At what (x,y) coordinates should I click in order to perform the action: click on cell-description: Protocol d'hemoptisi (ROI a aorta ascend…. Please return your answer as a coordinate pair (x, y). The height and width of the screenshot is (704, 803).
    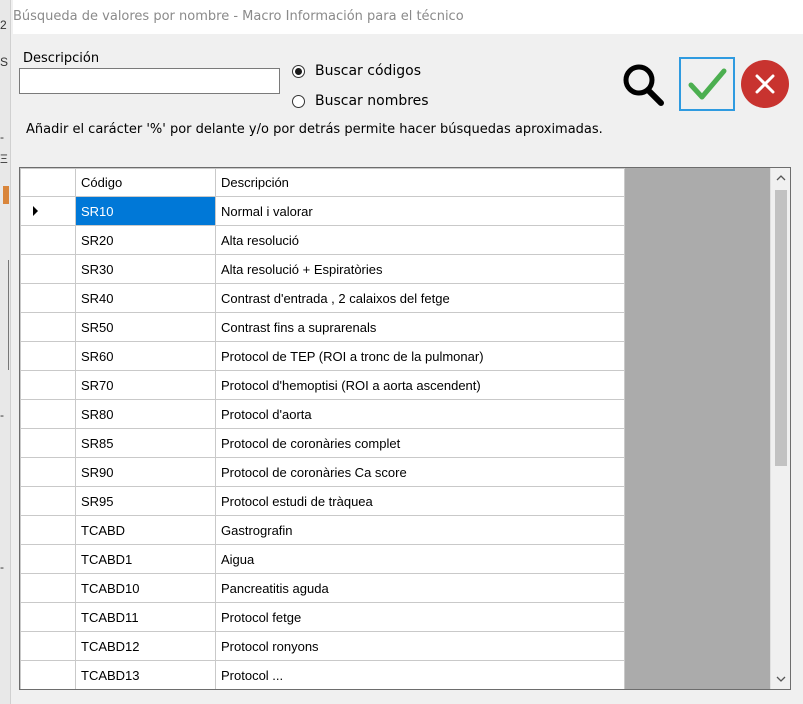
    Looking at the image, I should click on (420, 385).